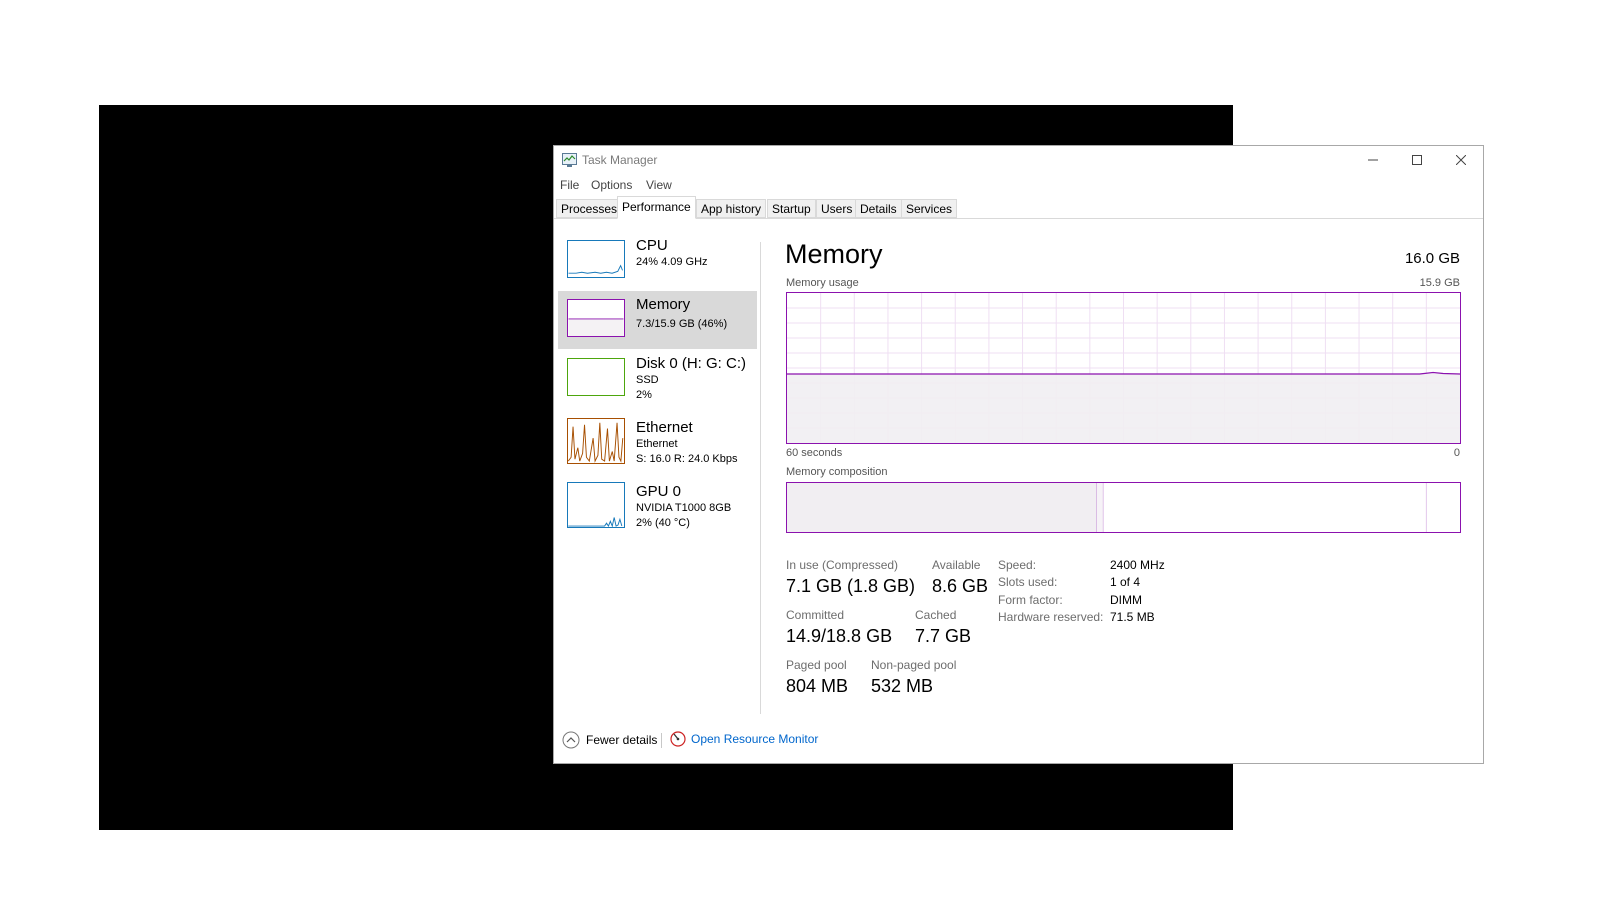  I want to click on cached-value: 7.7 GB, so click(943, 636).